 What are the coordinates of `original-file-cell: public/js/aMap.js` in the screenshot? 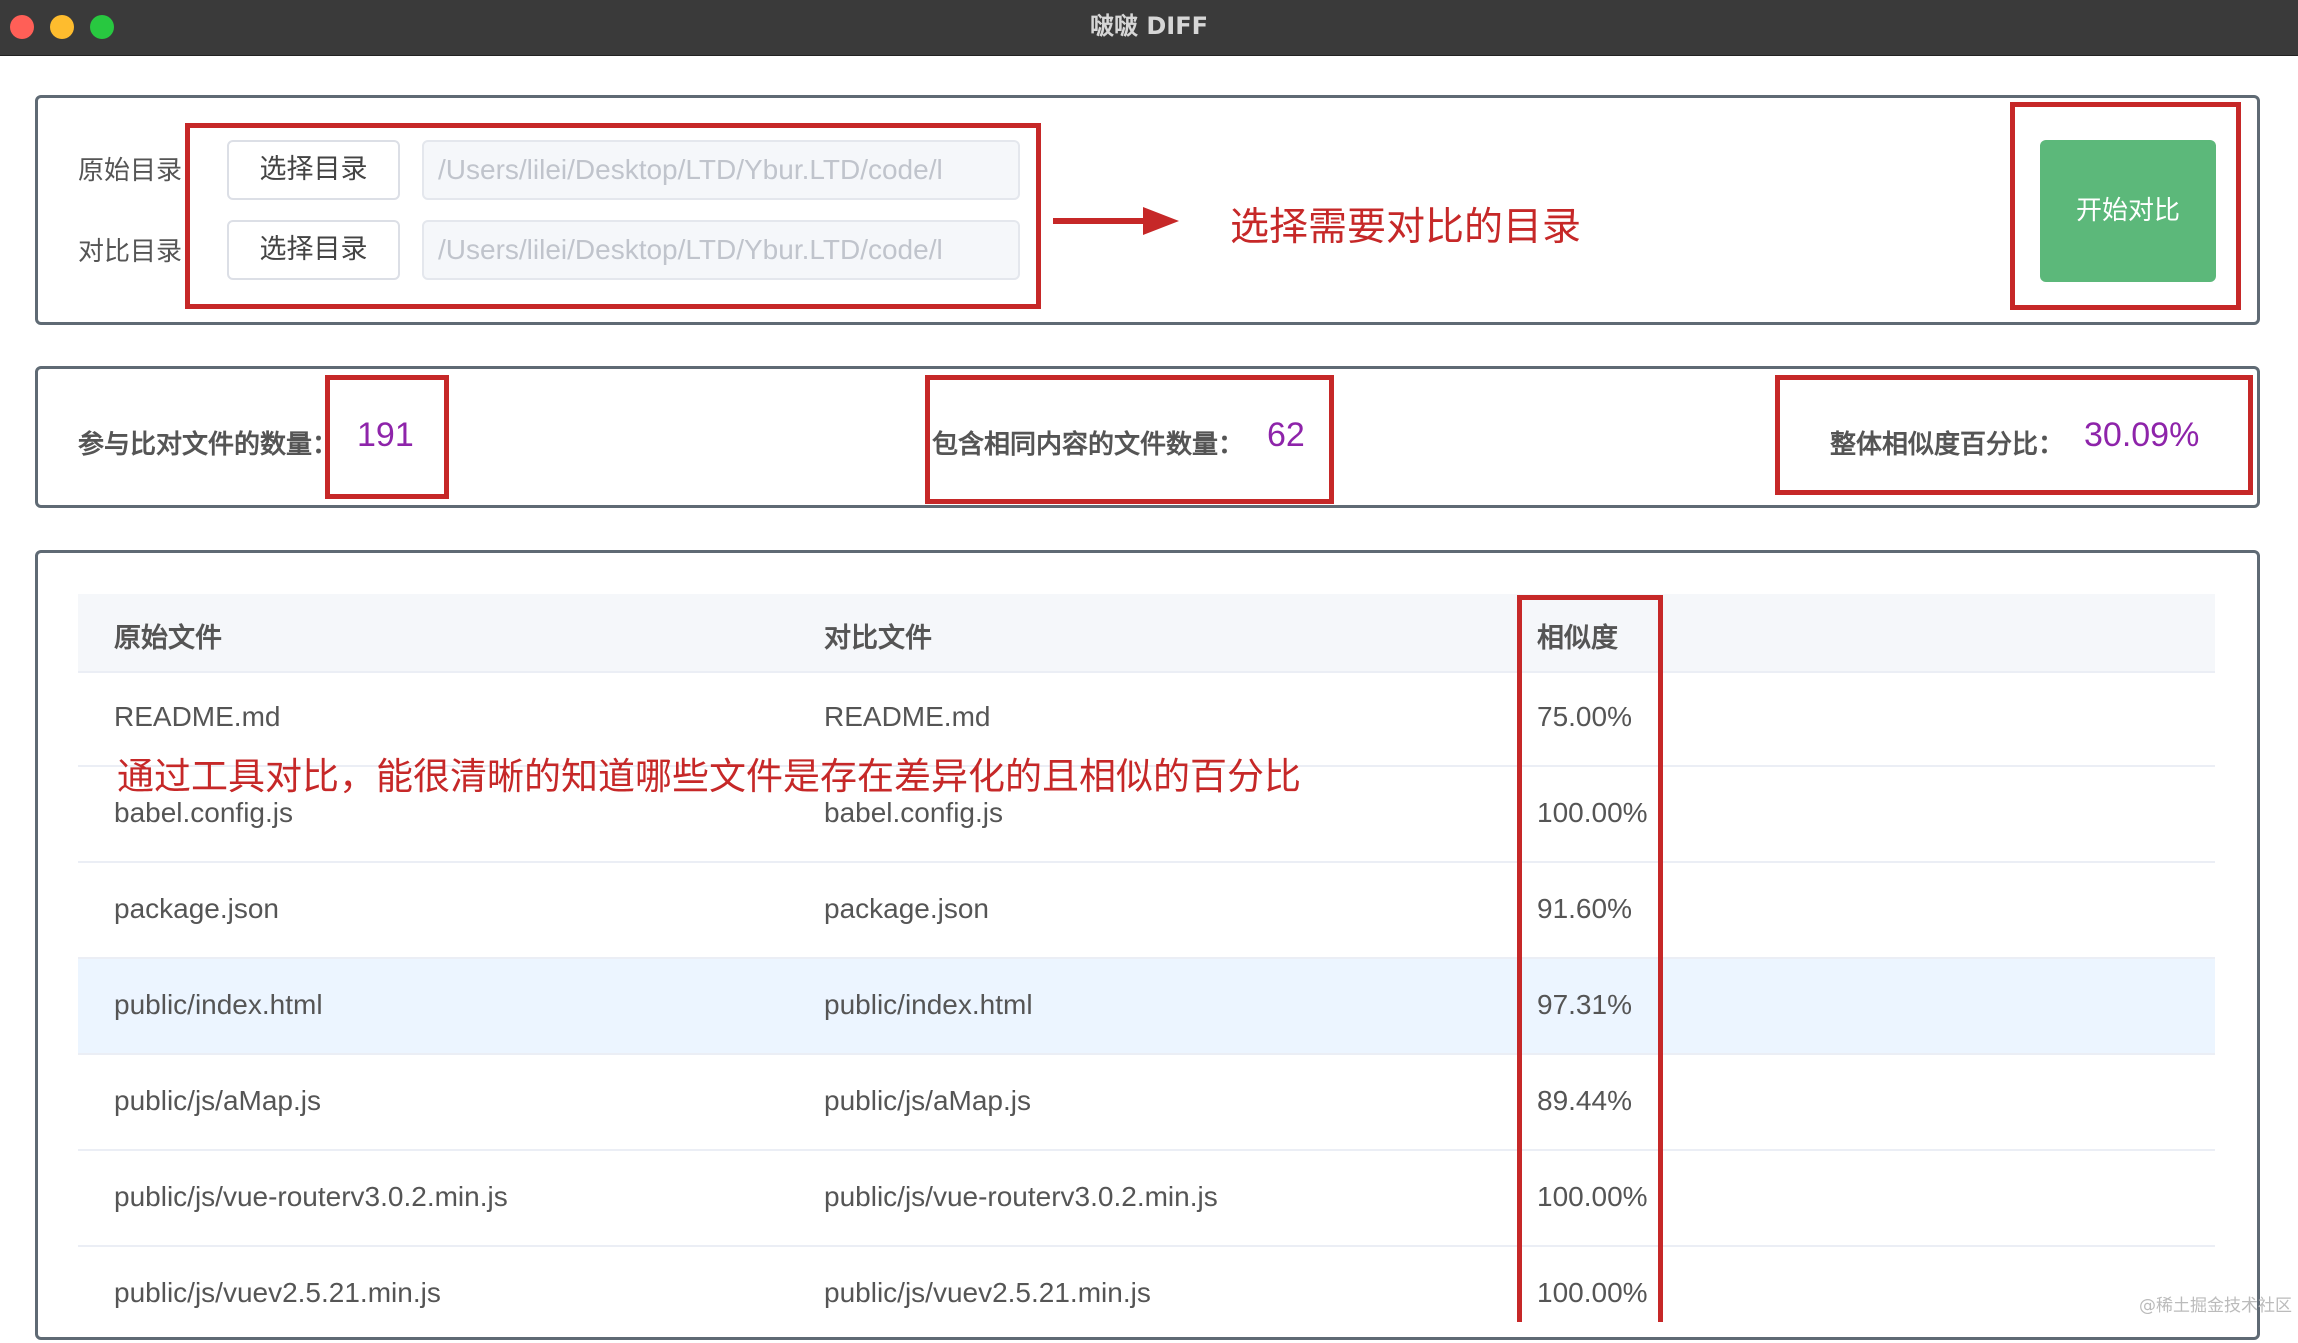 It's located at (217, 1100).